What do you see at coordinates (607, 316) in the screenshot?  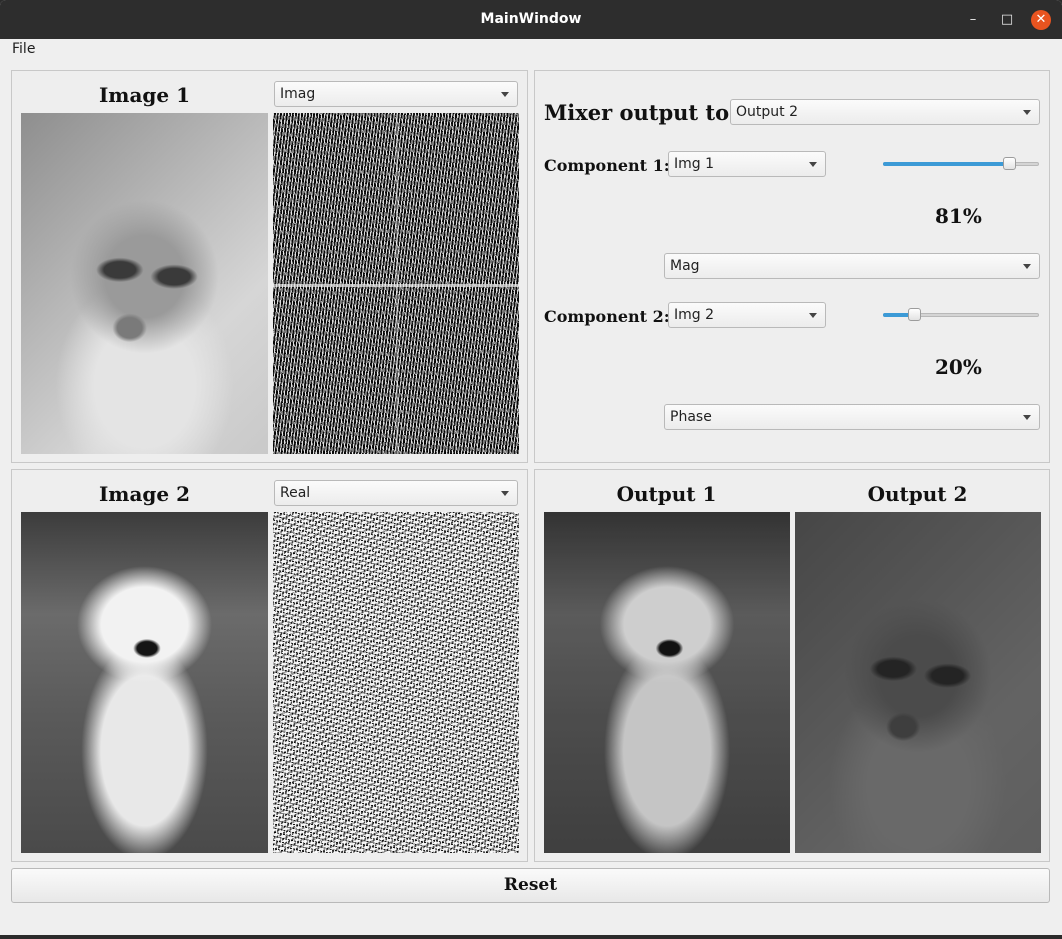 I see `component2-label: Component 2:` at bounding box center [607, 316].